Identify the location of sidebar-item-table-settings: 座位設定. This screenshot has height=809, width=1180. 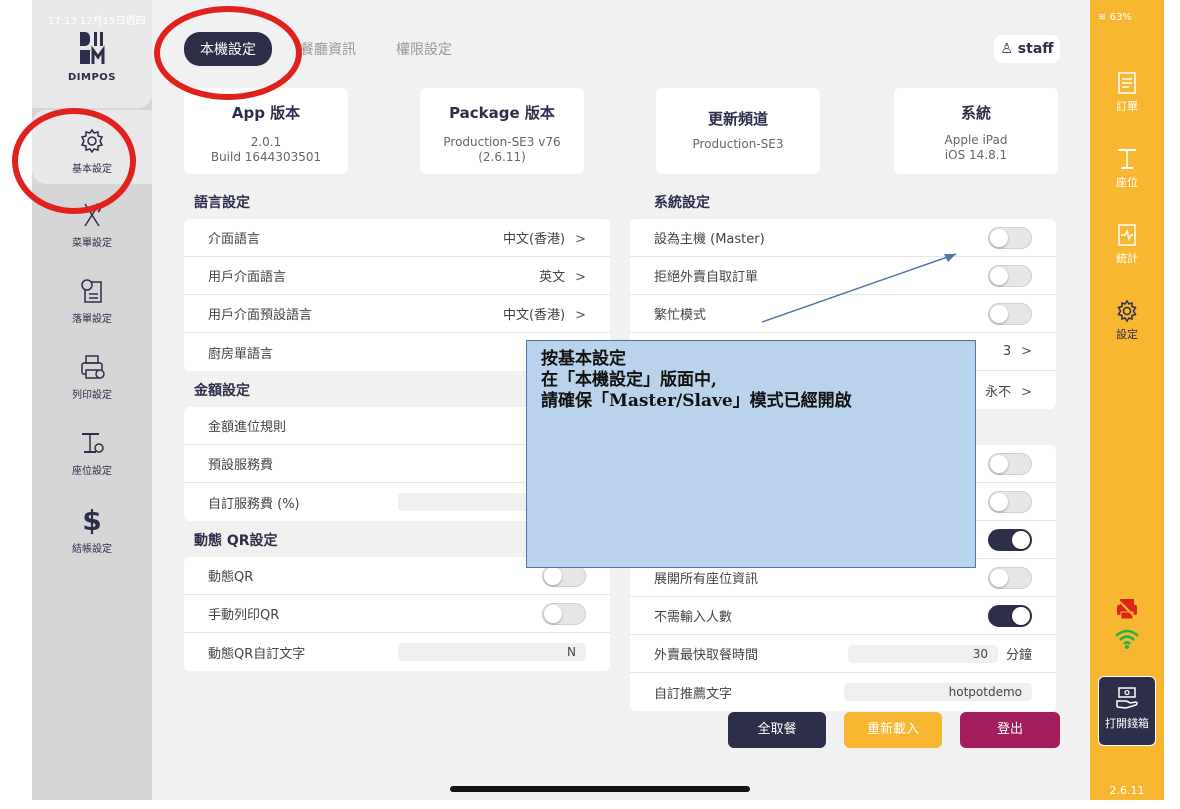
(92, 452).